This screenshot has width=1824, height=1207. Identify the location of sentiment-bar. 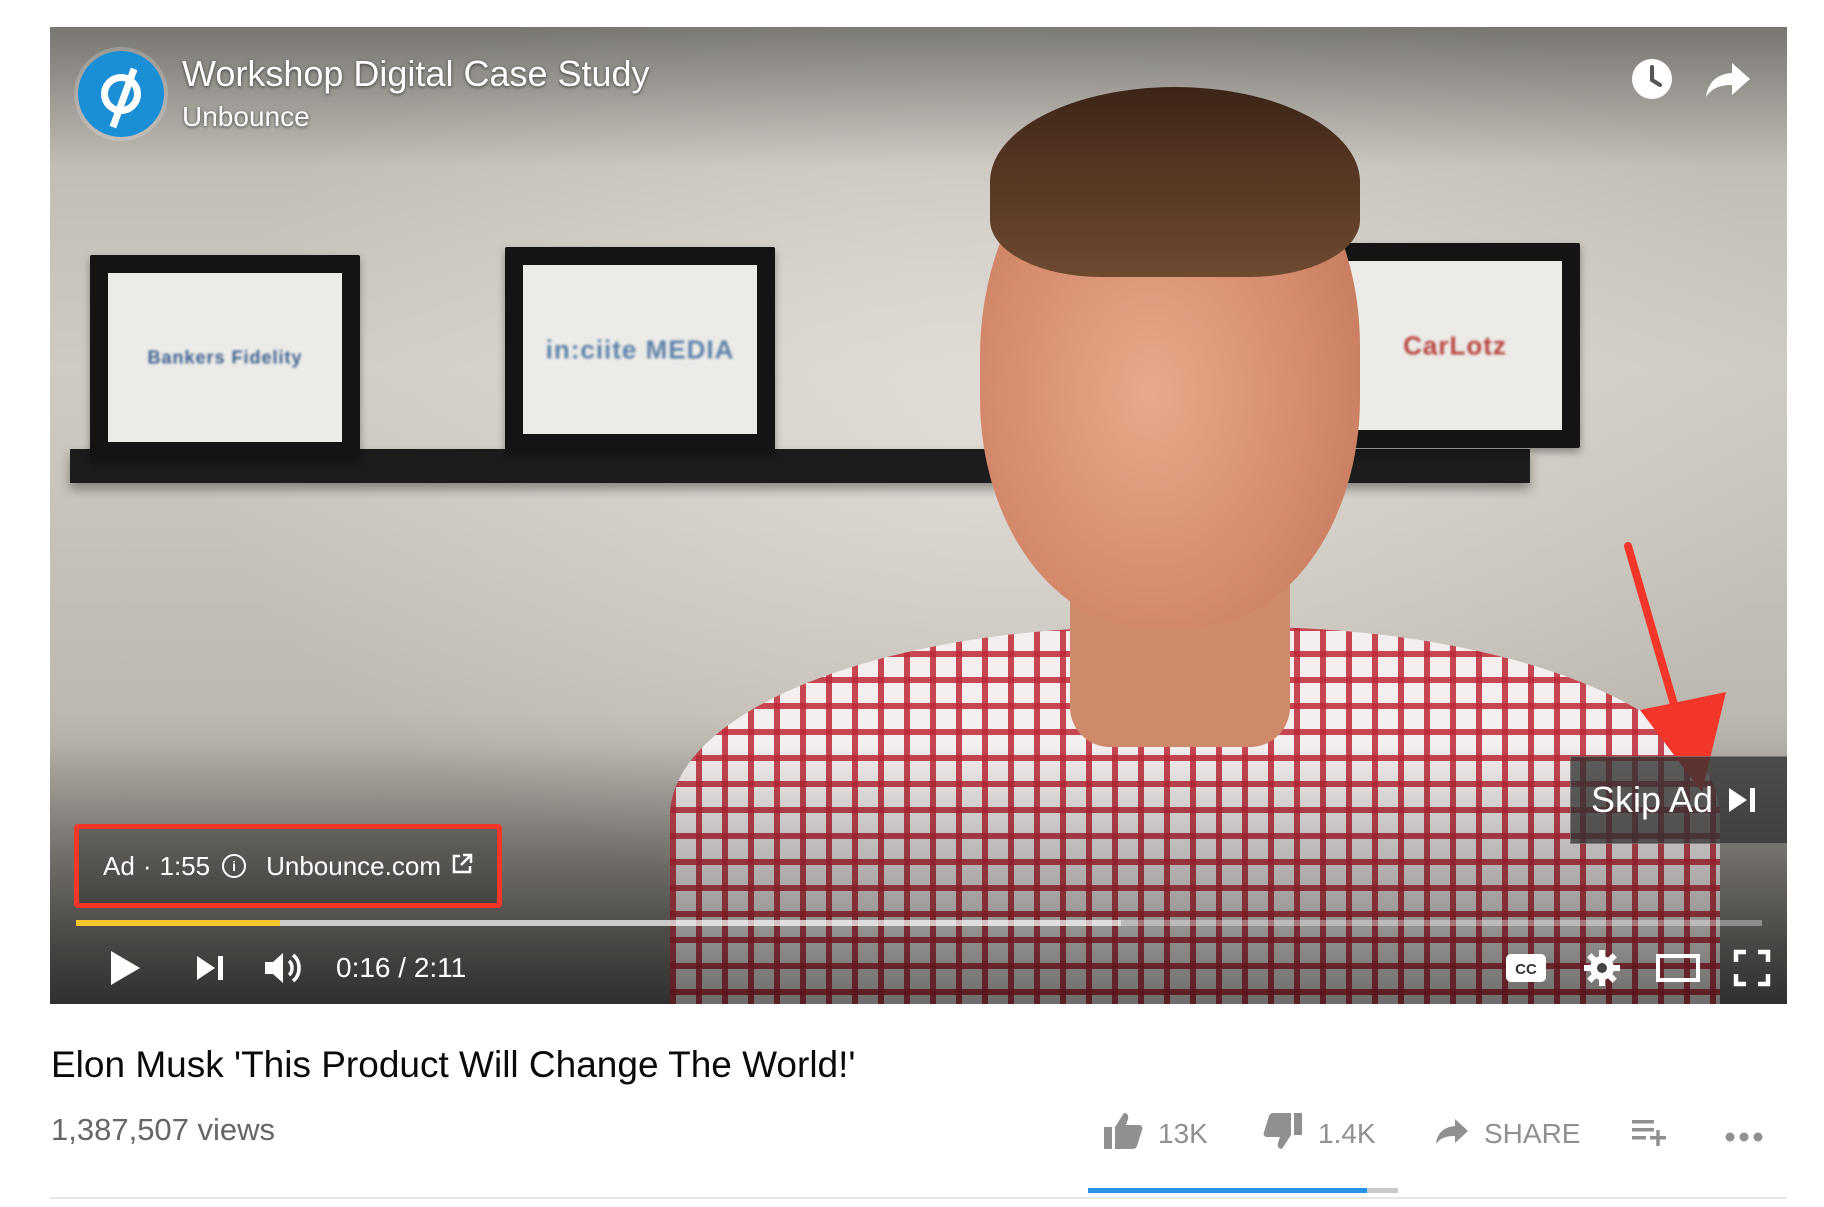
(1243, 1190).